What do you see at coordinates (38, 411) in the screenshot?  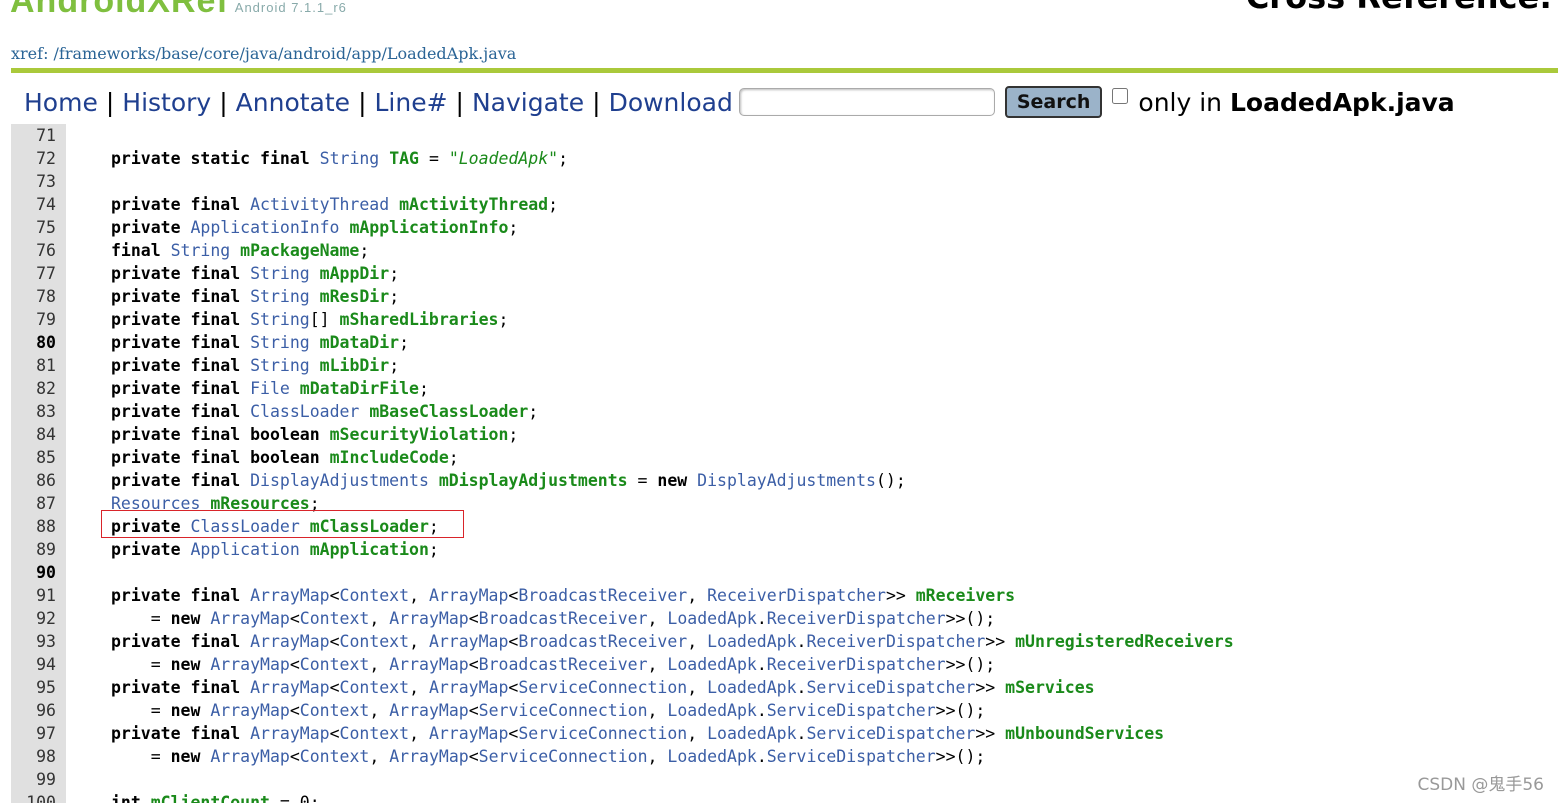 I see `line-number-link: 83` at bounding box center [38, 411].